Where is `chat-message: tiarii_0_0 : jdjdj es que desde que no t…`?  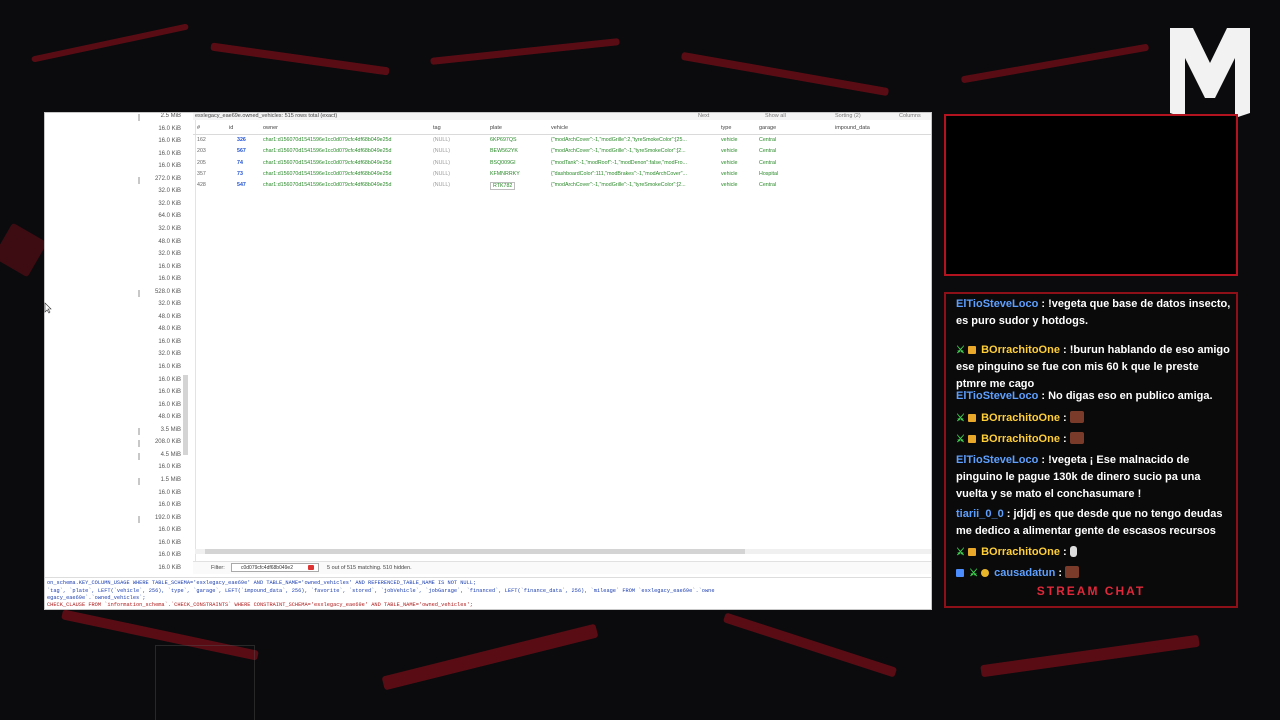 chat-message: tiarii_0_0 : jdjdj es que desde que no t… is located at coordinates (1094, 523).